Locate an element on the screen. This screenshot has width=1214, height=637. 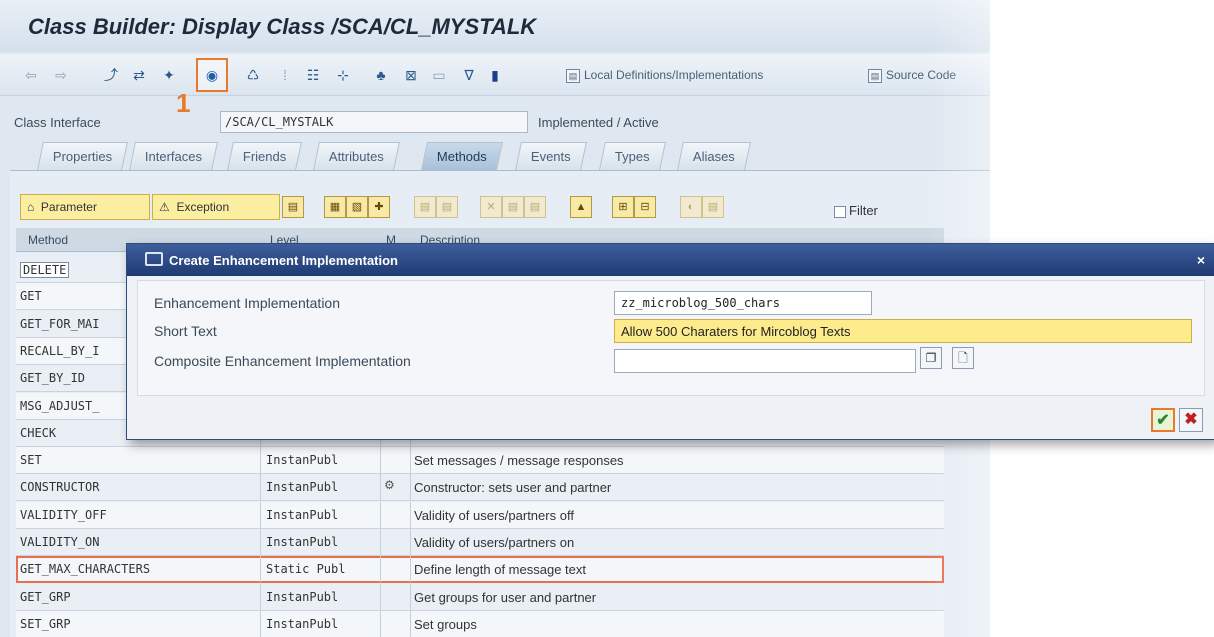
method-name: DELETE is located at coordinates (45, 270).